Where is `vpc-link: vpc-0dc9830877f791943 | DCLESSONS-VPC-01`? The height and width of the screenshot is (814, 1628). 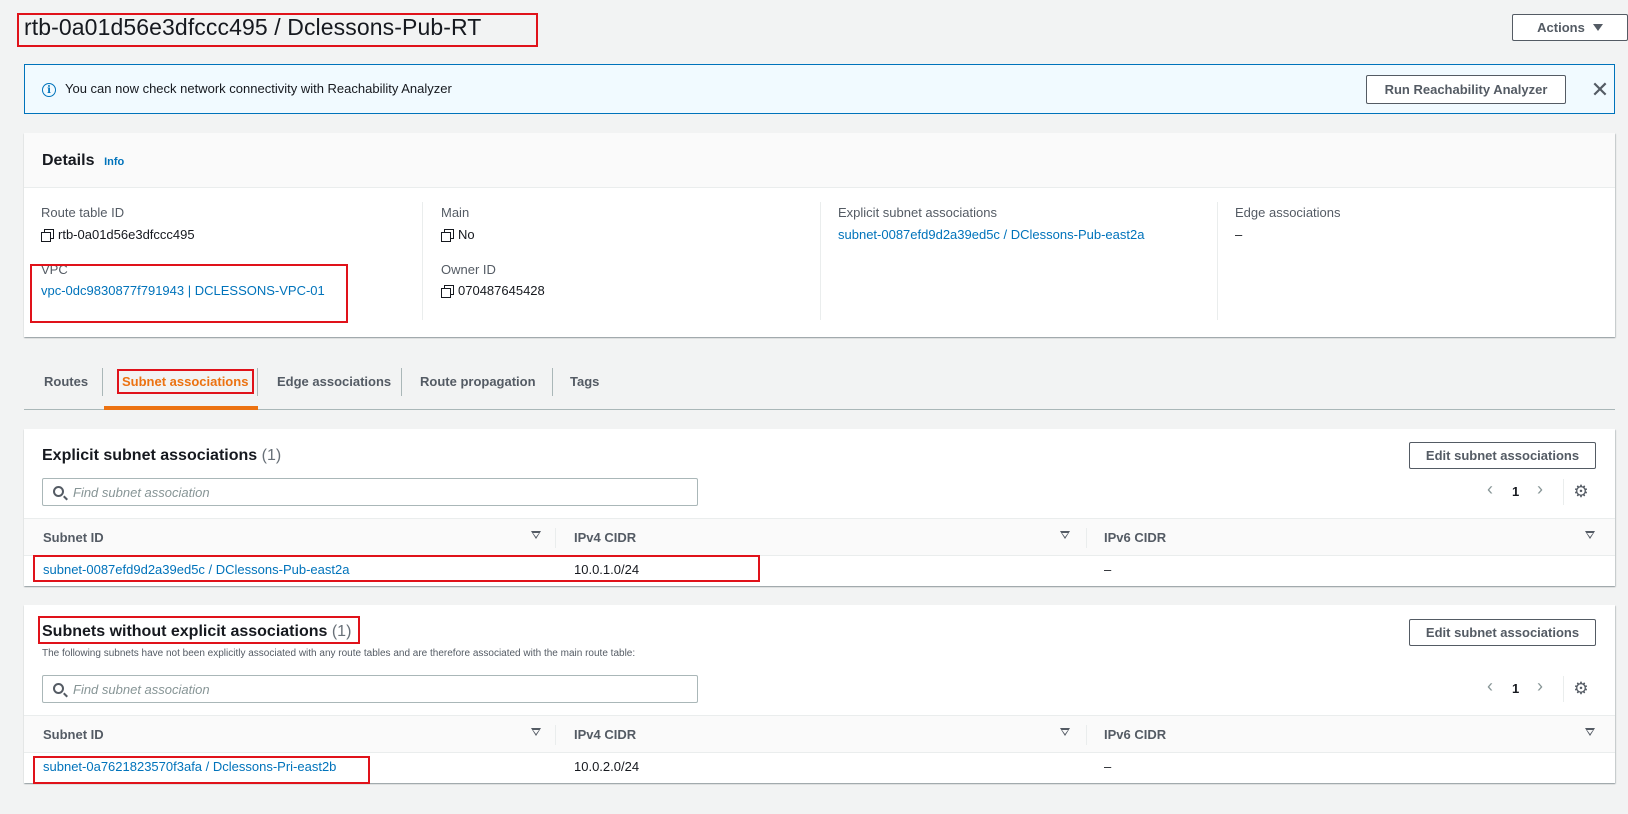 vpc-link: vpc-0dc9830877f791943 | DCLESSONS-VPC-01 is located at coordinates (183, 290).